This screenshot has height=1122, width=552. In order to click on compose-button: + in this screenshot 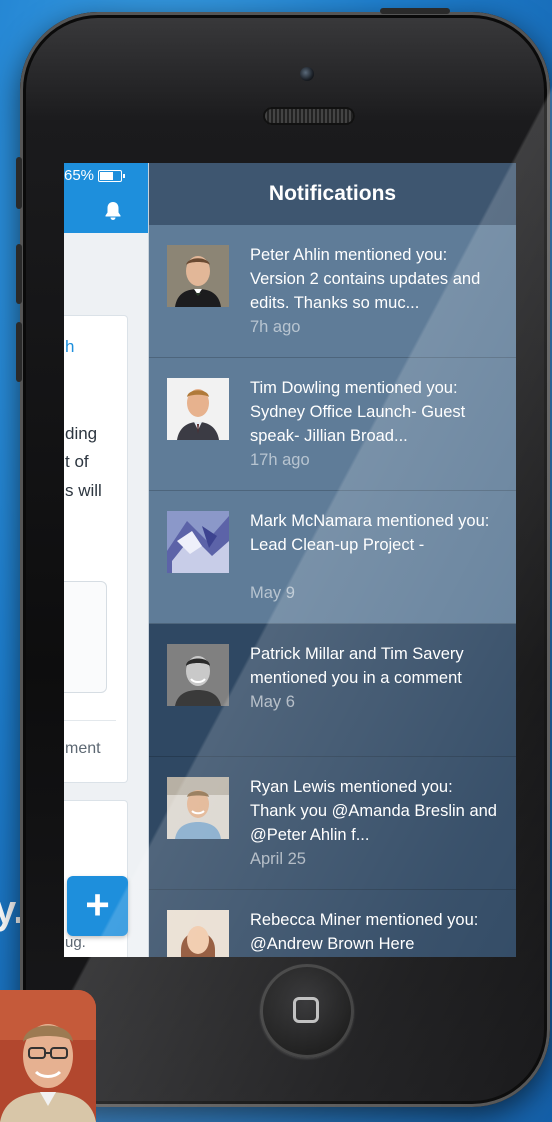, I will do `click(97, 906)`.